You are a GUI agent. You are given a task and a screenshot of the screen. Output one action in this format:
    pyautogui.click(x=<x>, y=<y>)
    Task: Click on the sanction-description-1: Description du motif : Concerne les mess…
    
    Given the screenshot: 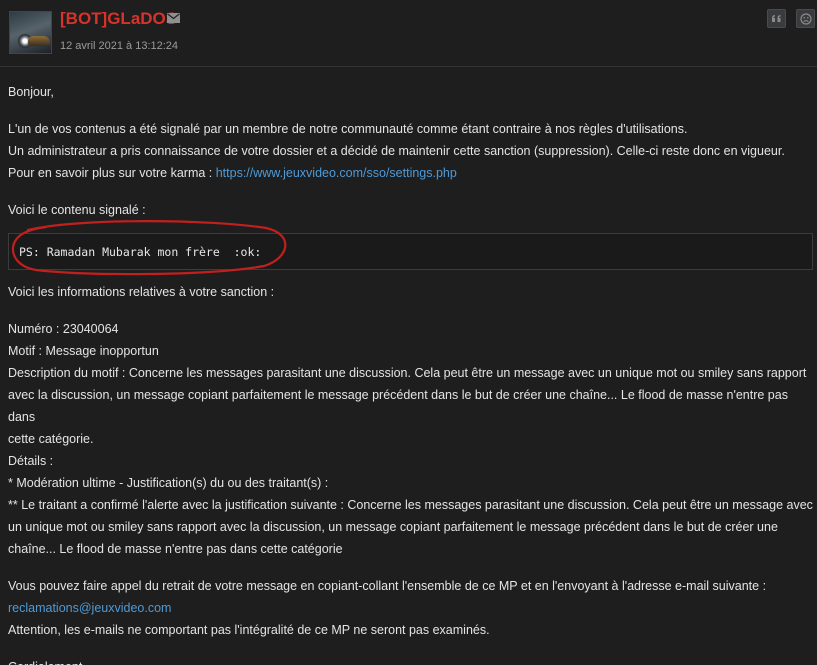 What is the action you would take?
    pyautogui.click(x=407, y=373)
    